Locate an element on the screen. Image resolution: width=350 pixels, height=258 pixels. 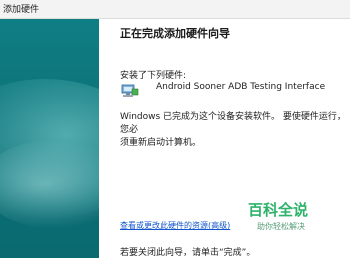
banner-glow-decoration is located at coordinates (49, 184).